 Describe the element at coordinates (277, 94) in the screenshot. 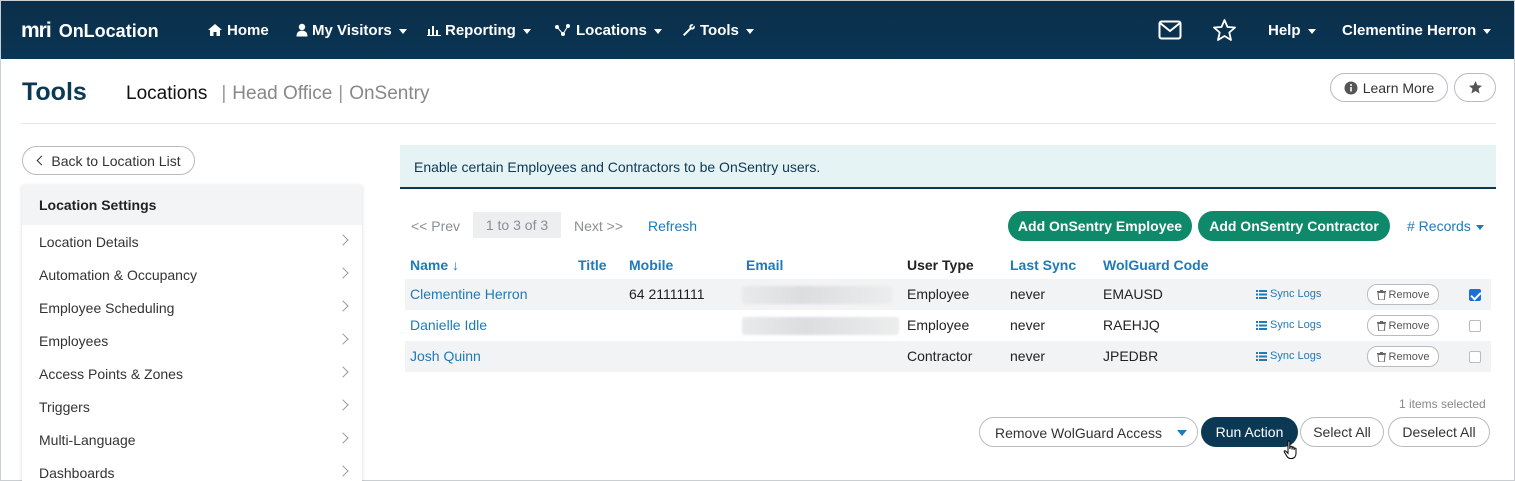

I see `breadcrumb: Locations | Head Office | OnSentry` at that location.